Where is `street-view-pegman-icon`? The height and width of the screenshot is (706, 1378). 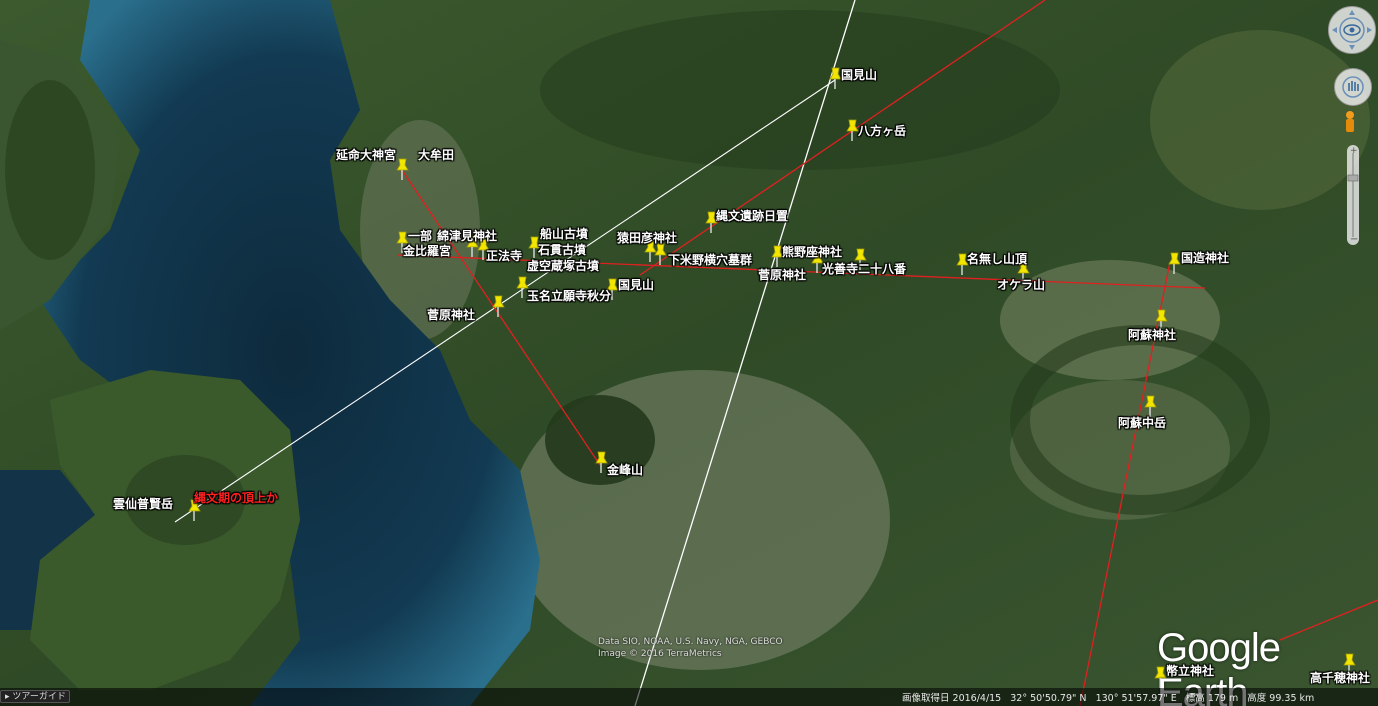 street-view-pegman-icon is located at coordinates (1350, 123).